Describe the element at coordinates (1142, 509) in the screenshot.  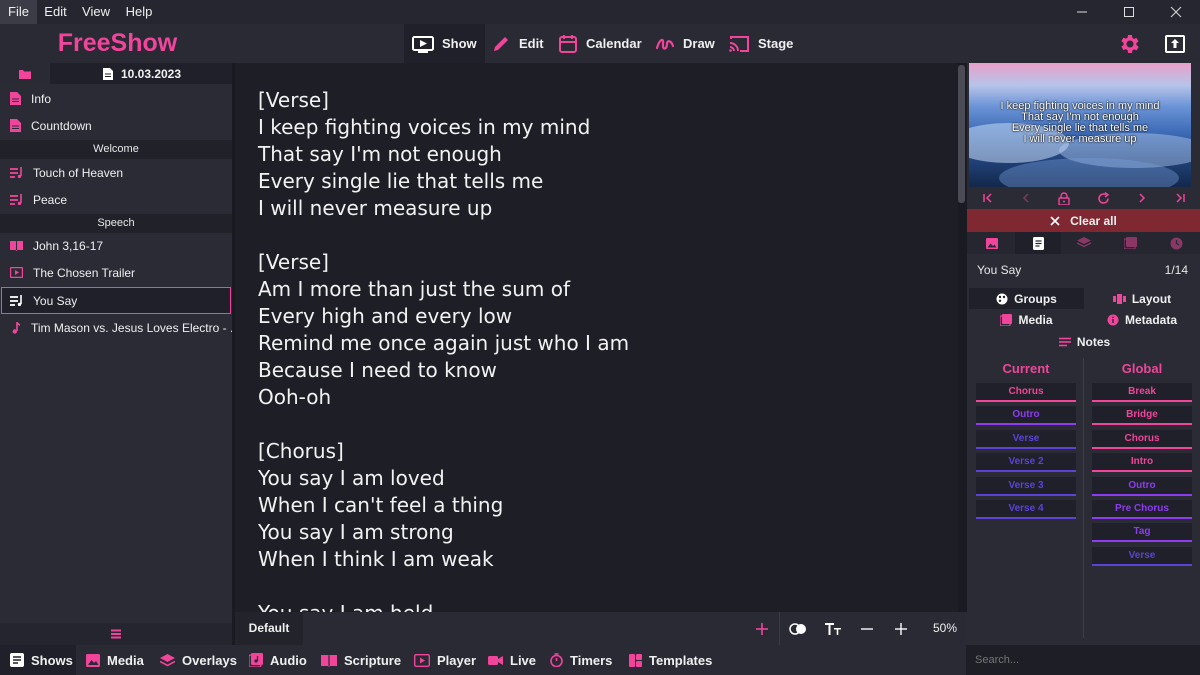
I see `group-button-global: Pre Chorus` at that location.